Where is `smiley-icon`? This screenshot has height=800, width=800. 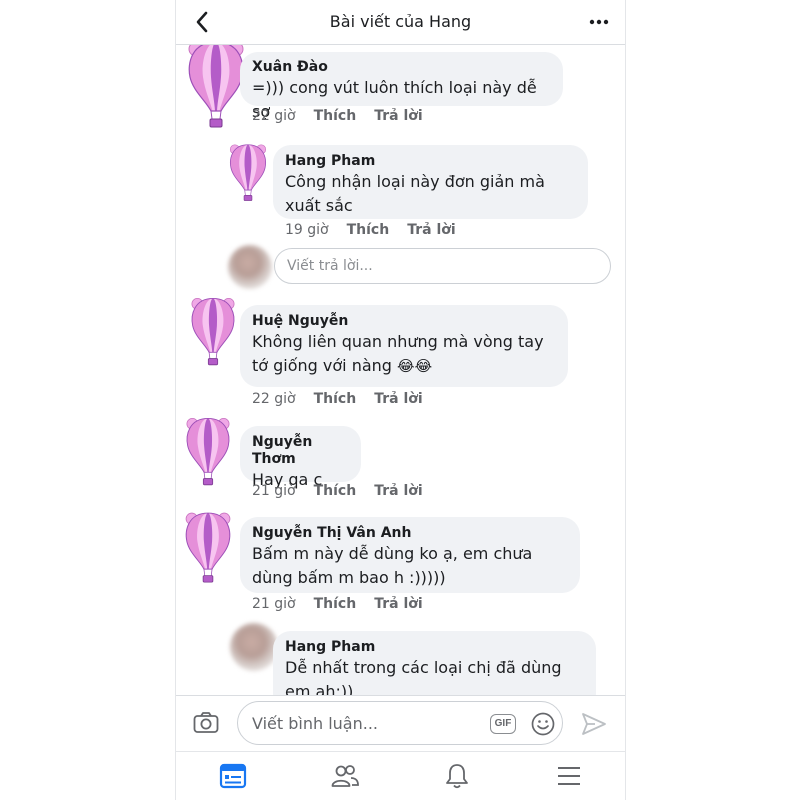 smiley-icon is located at coordinates (543, 724).